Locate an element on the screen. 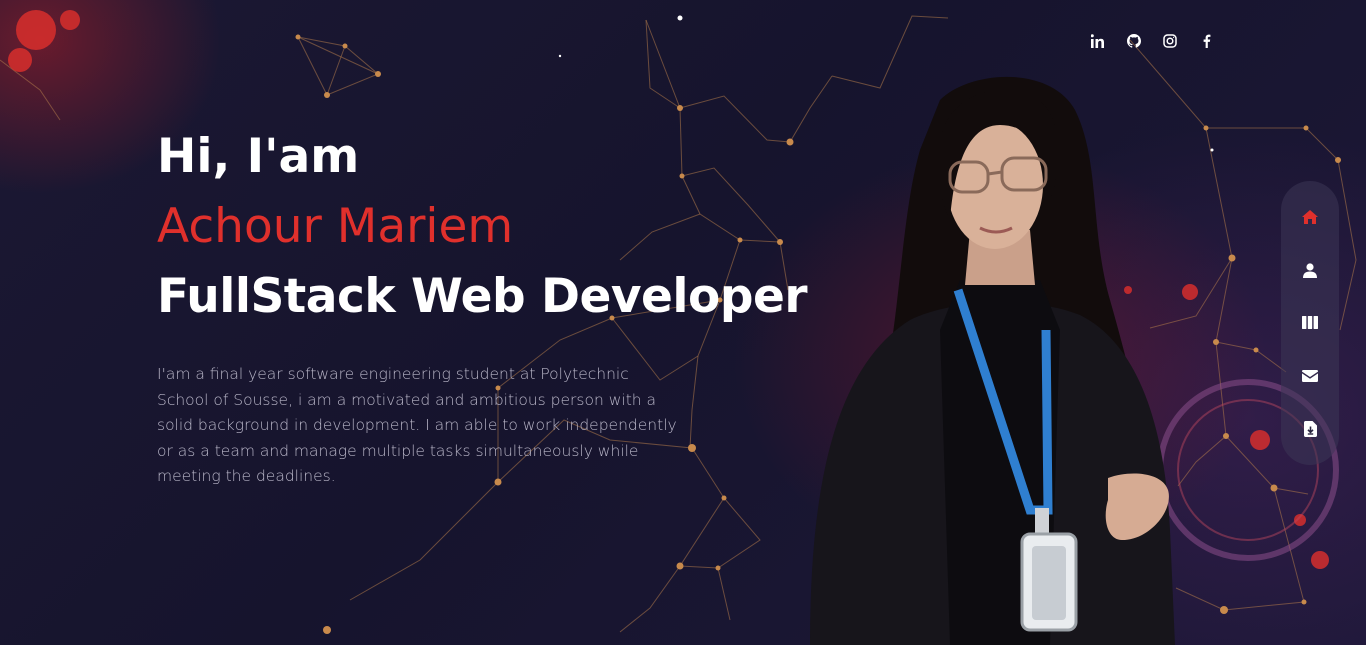 The image size is (1366, 645). side-navigation is located at coordinates (1310, 323).